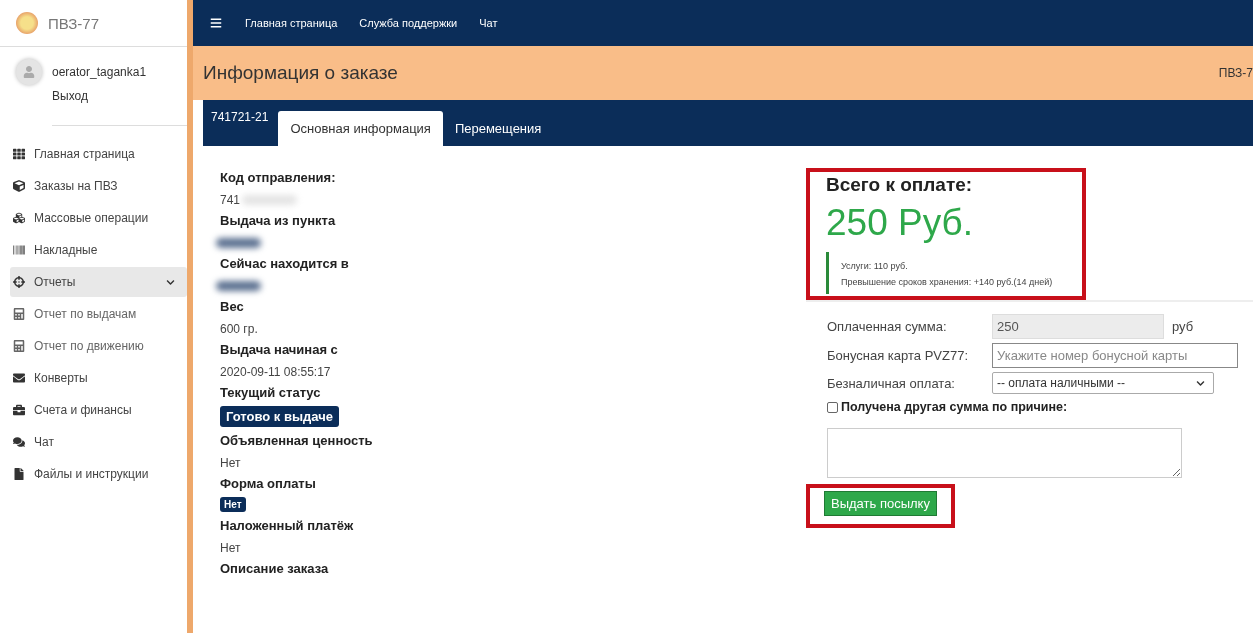 The width and height of the screenshot is (1253, 633). Describe the element at coordinates (98, 250) in the screenshot. I see `sidebar-item: Накладные` at that location.